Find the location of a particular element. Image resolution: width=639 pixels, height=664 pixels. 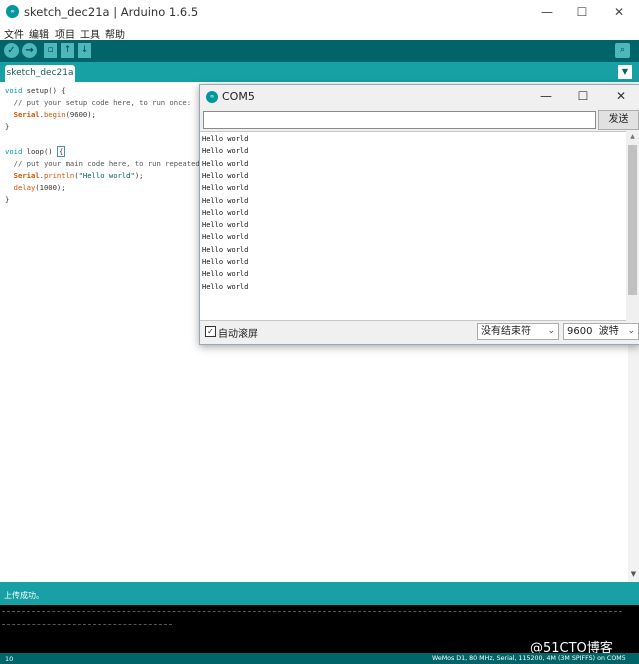

upload-icon: → is located at coordinates (29, 50).